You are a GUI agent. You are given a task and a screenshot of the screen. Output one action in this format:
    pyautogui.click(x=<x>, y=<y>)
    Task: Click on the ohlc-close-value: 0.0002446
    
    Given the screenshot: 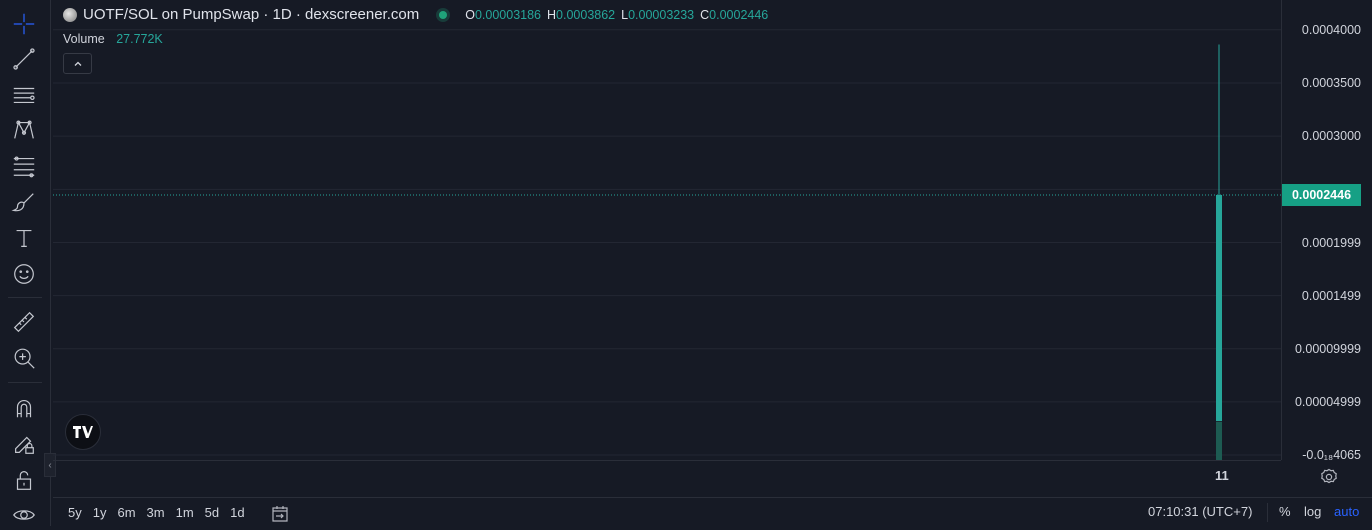 What is the action you would take?
    pyautogui.click(x=739, y=14)
    